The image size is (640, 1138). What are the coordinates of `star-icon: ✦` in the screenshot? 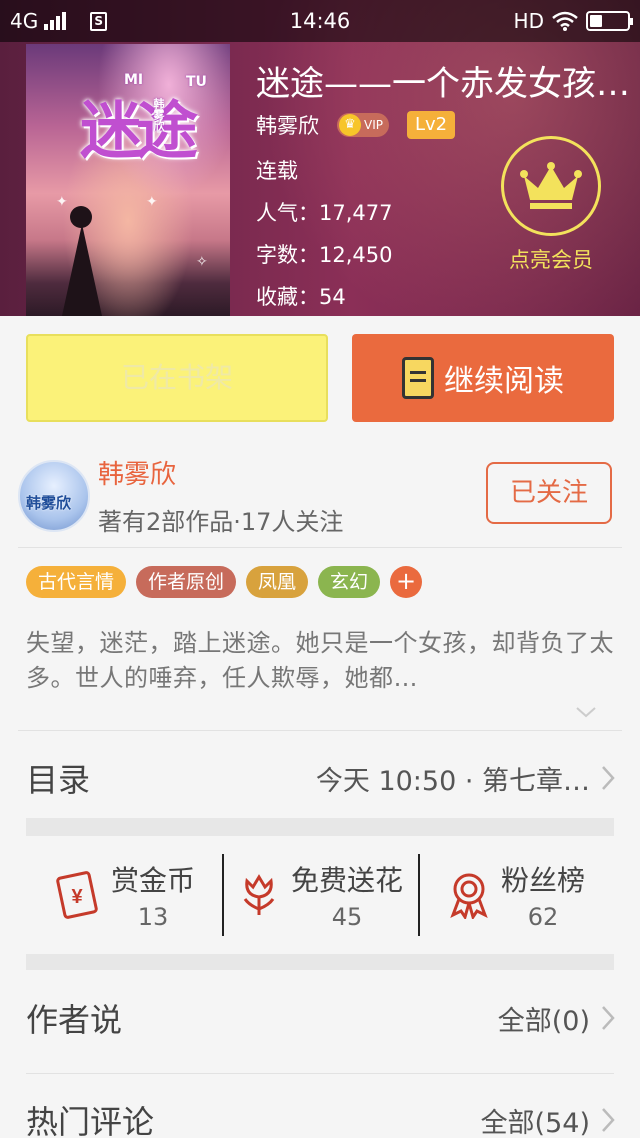 It's located at (152, 202).